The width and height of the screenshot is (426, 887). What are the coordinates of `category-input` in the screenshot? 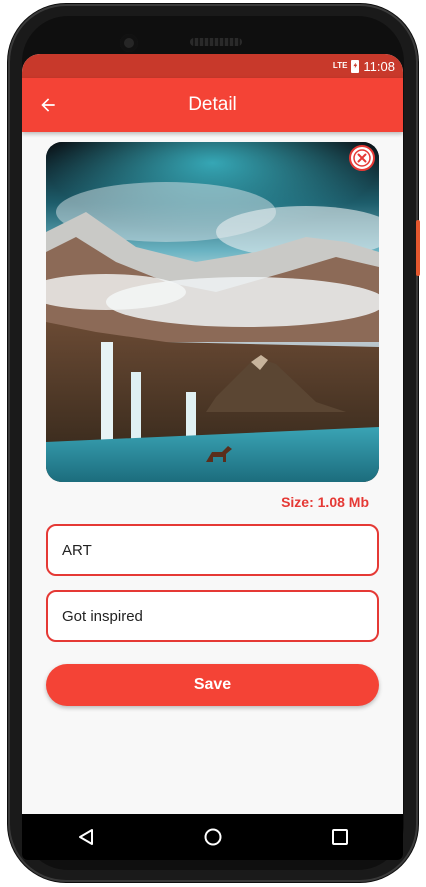 It's located at (212, 550).